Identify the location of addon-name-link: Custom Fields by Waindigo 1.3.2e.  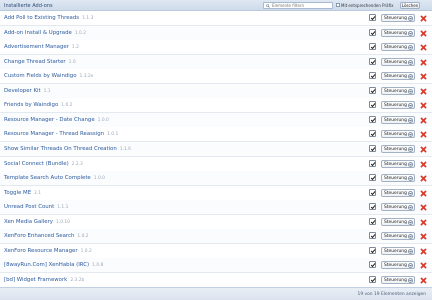
(48, 76).